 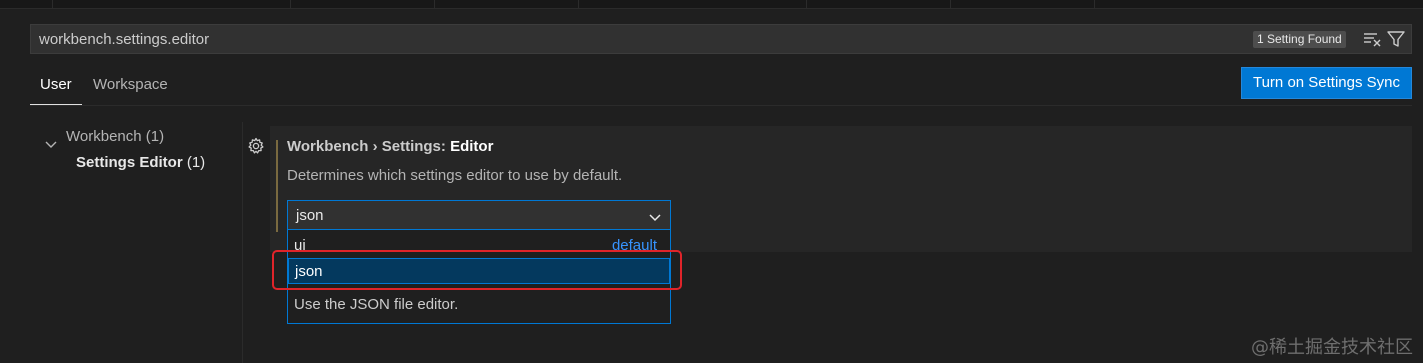 What do you see at coordinates (1299, 39) in the screenshot?
I see `result-count-badge: 1 Setting Found` at bounding box center [1299, 39].